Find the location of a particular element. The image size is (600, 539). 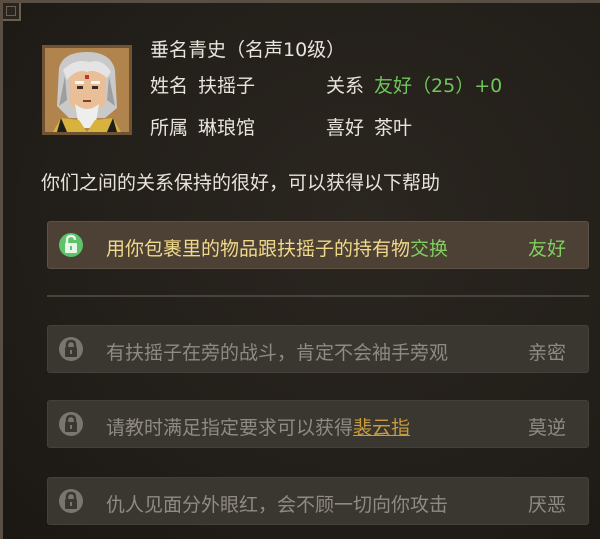

relation-row: 关系 友好（25）+0 is located at coordinates (414, 84).